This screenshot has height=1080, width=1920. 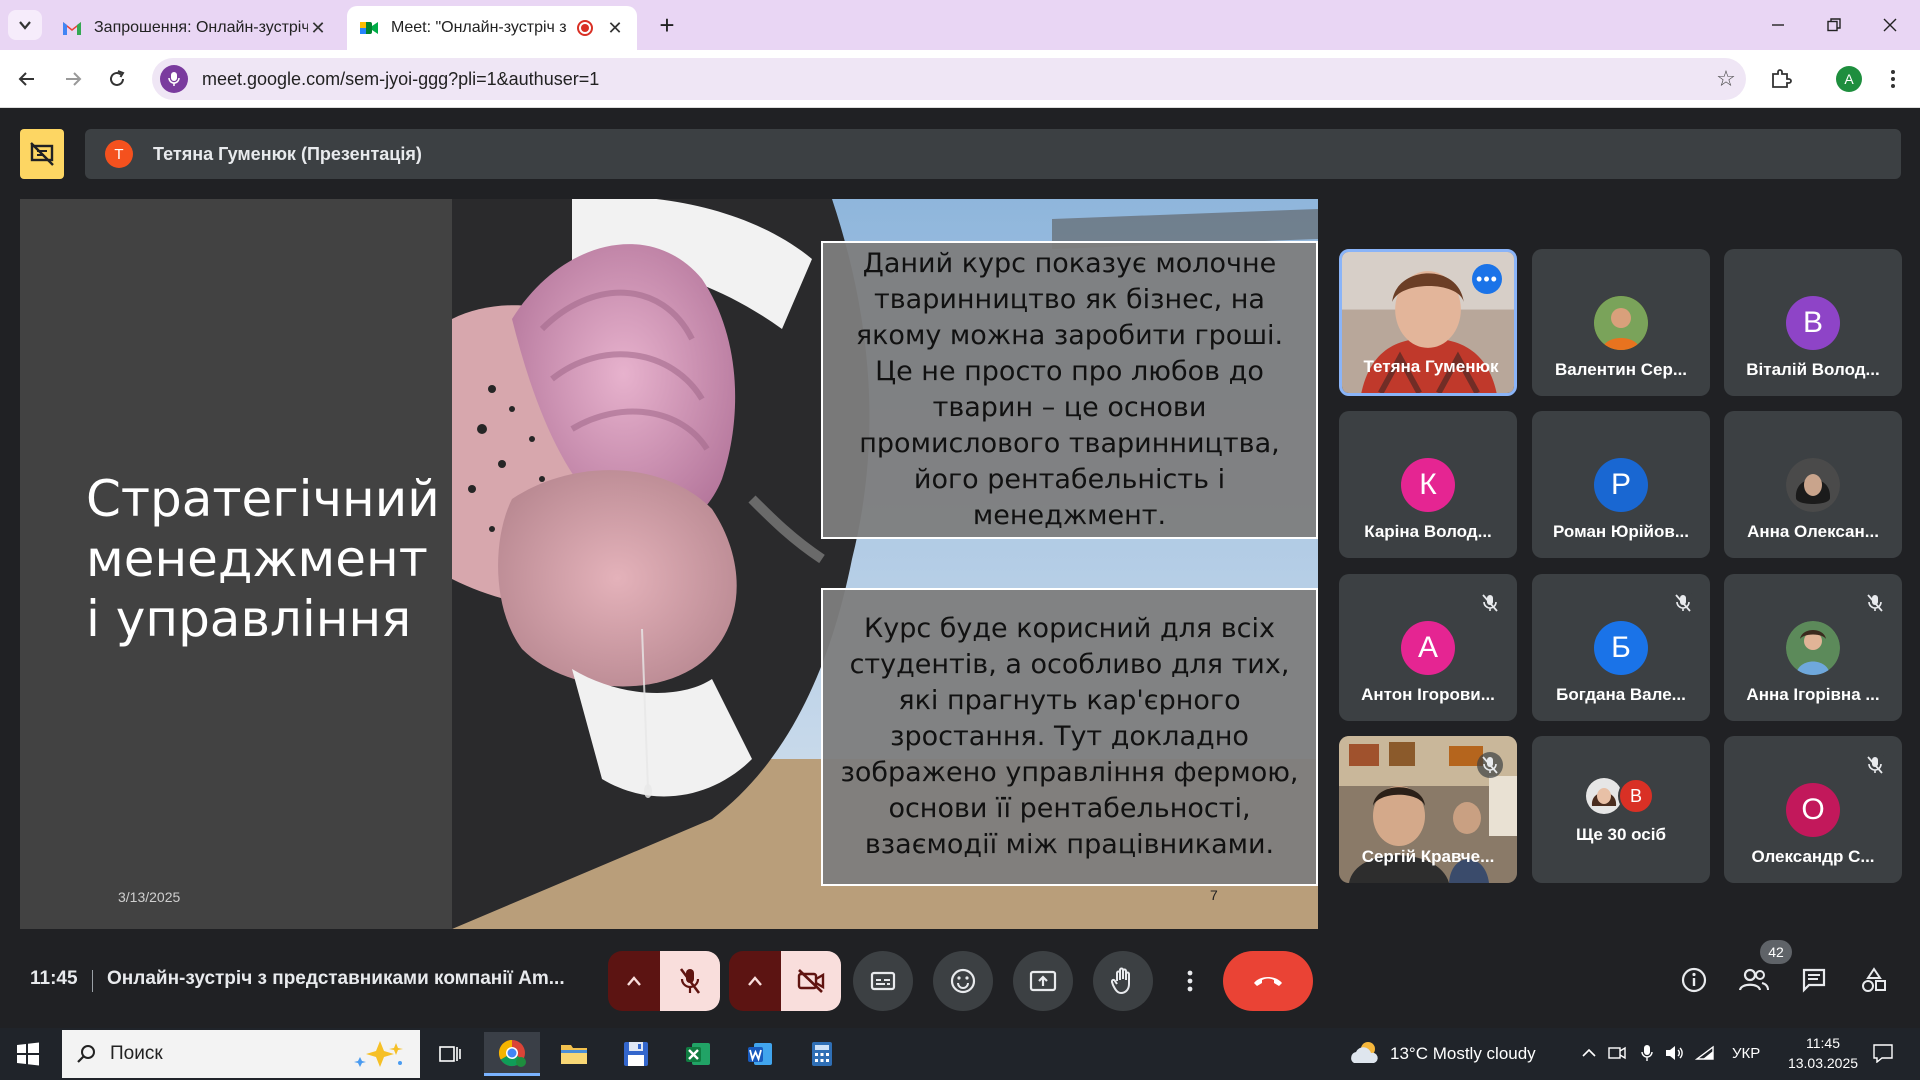 I want to click on microphone-icon, so click(x=1647, y=1053).